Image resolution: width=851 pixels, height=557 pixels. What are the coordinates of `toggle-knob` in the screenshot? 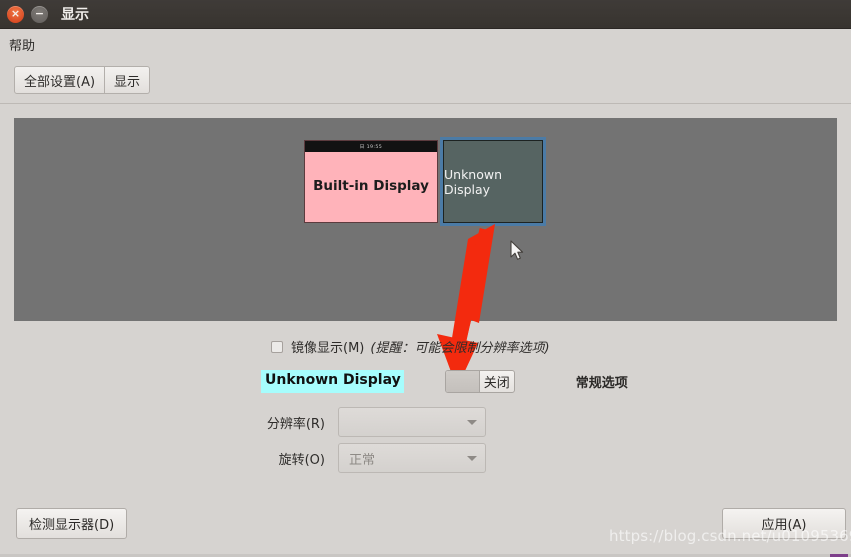 It's located at (462, 381).